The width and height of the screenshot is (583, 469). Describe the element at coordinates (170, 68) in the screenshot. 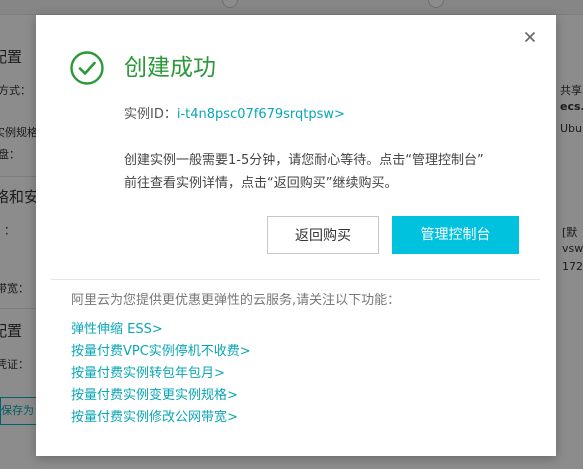

I see `dialog-title: 创建成功` at that location.